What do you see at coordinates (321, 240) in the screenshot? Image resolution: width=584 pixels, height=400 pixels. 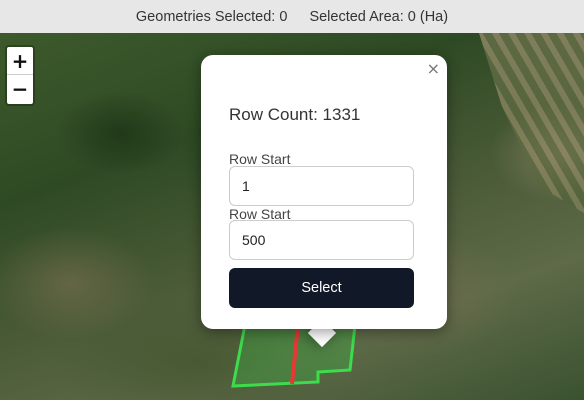 I see `row-end-input` at bounding box center [321, 240].